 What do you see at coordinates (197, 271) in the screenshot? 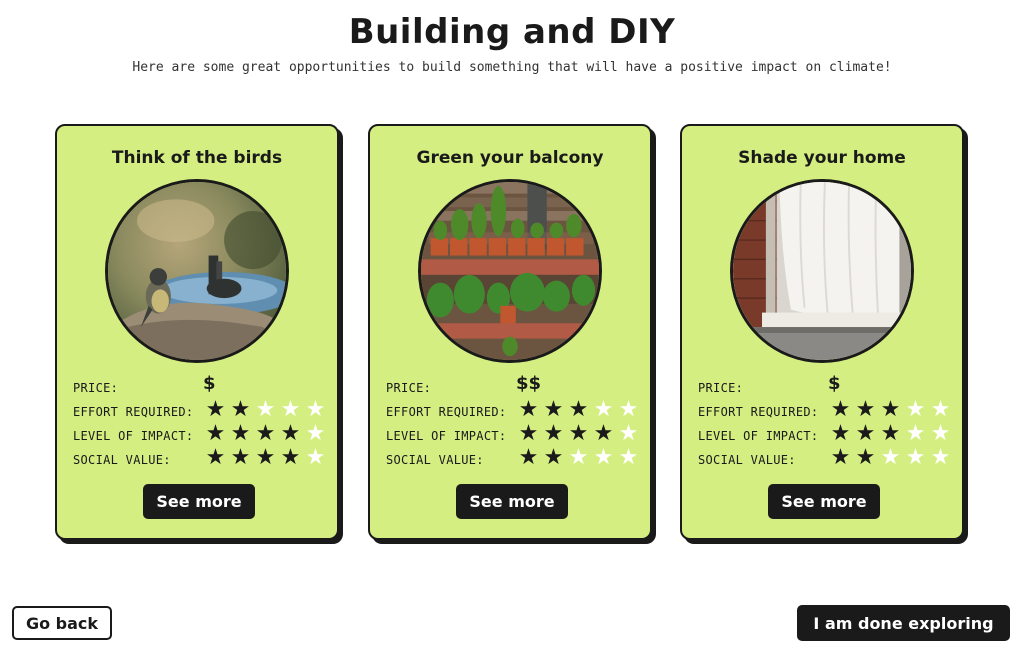
I see `bird-bath-photo` at bounding box center [197, 271].